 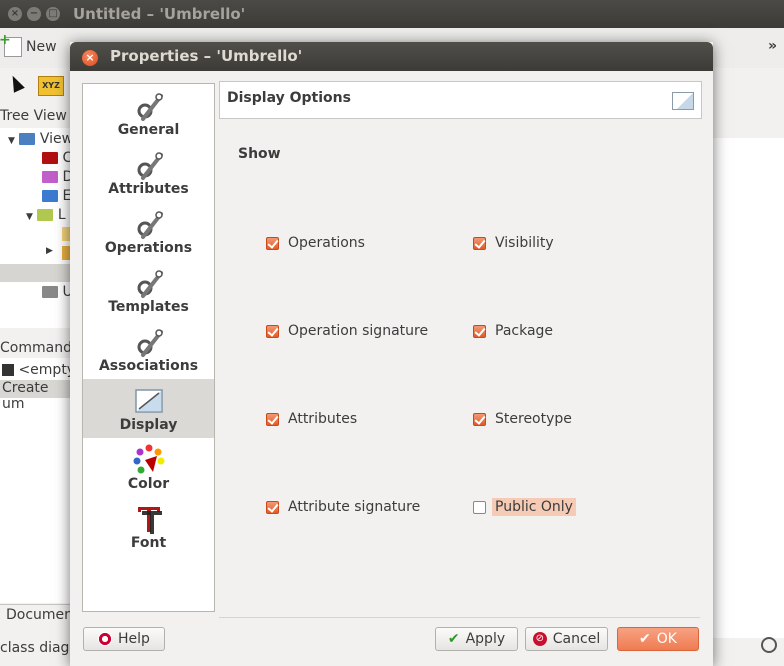 What do you see at coordinates (36, 615) in the screenshot?
I see `documentation-tab: Documen` at bounding box center [36, 615].